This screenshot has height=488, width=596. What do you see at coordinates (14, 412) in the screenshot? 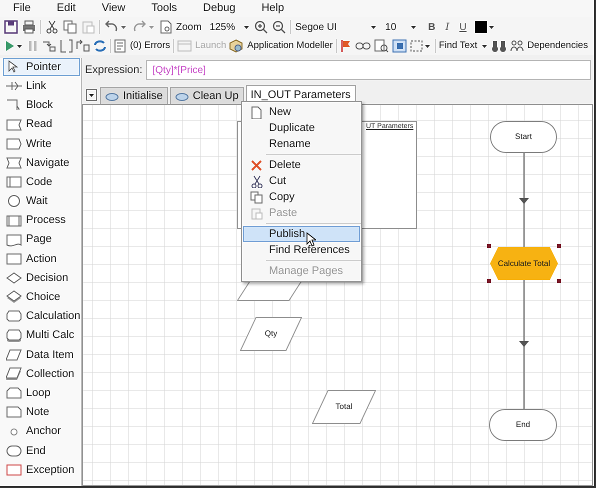
I see `note-icon` at bounding box center [14, 412].